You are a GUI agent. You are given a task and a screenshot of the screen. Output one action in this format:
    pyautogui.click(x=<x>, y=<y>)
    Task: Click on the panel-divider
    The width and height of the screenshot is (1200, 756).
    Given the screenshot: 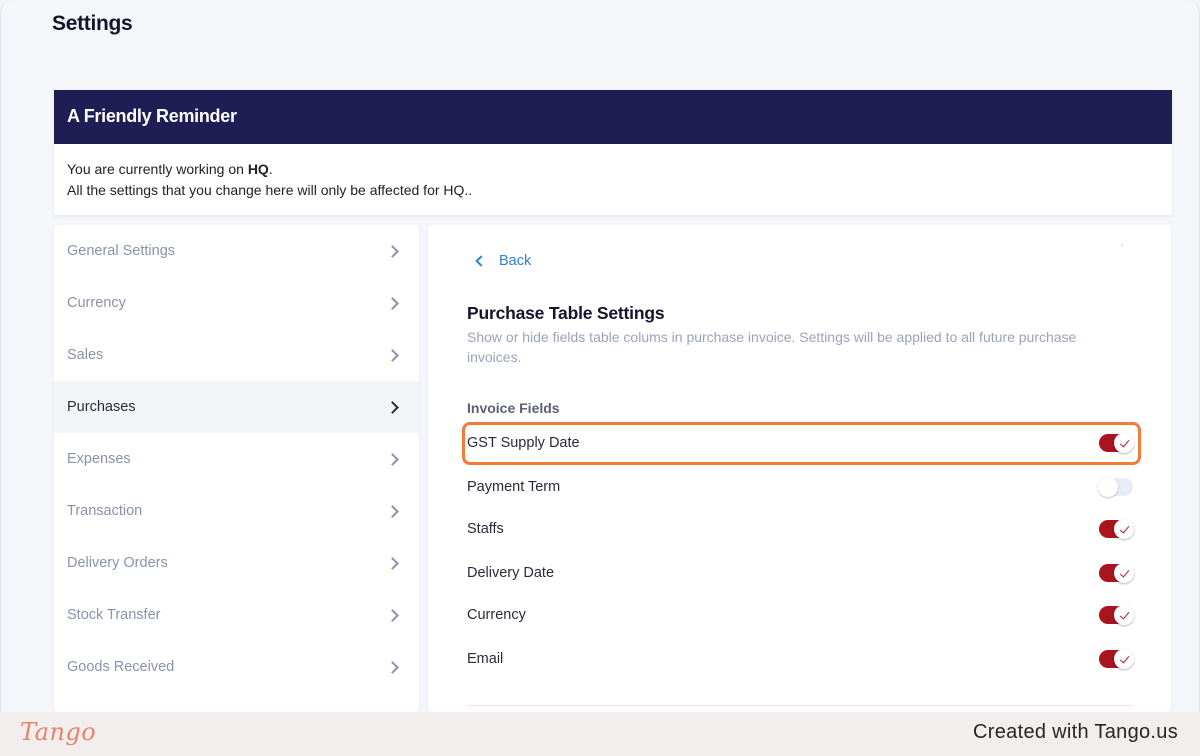 What is the action you would take?
    pyautogui.click(x=800, y=705)
    